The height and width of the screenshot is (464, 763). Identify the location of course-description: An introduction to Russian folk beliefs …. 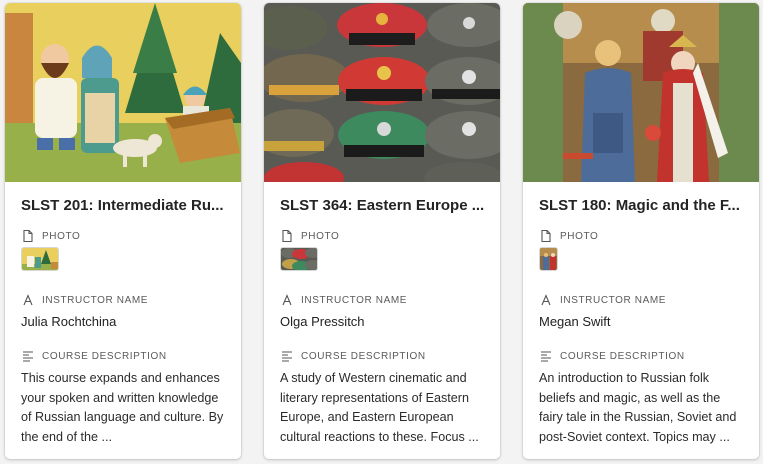
(638, 407).